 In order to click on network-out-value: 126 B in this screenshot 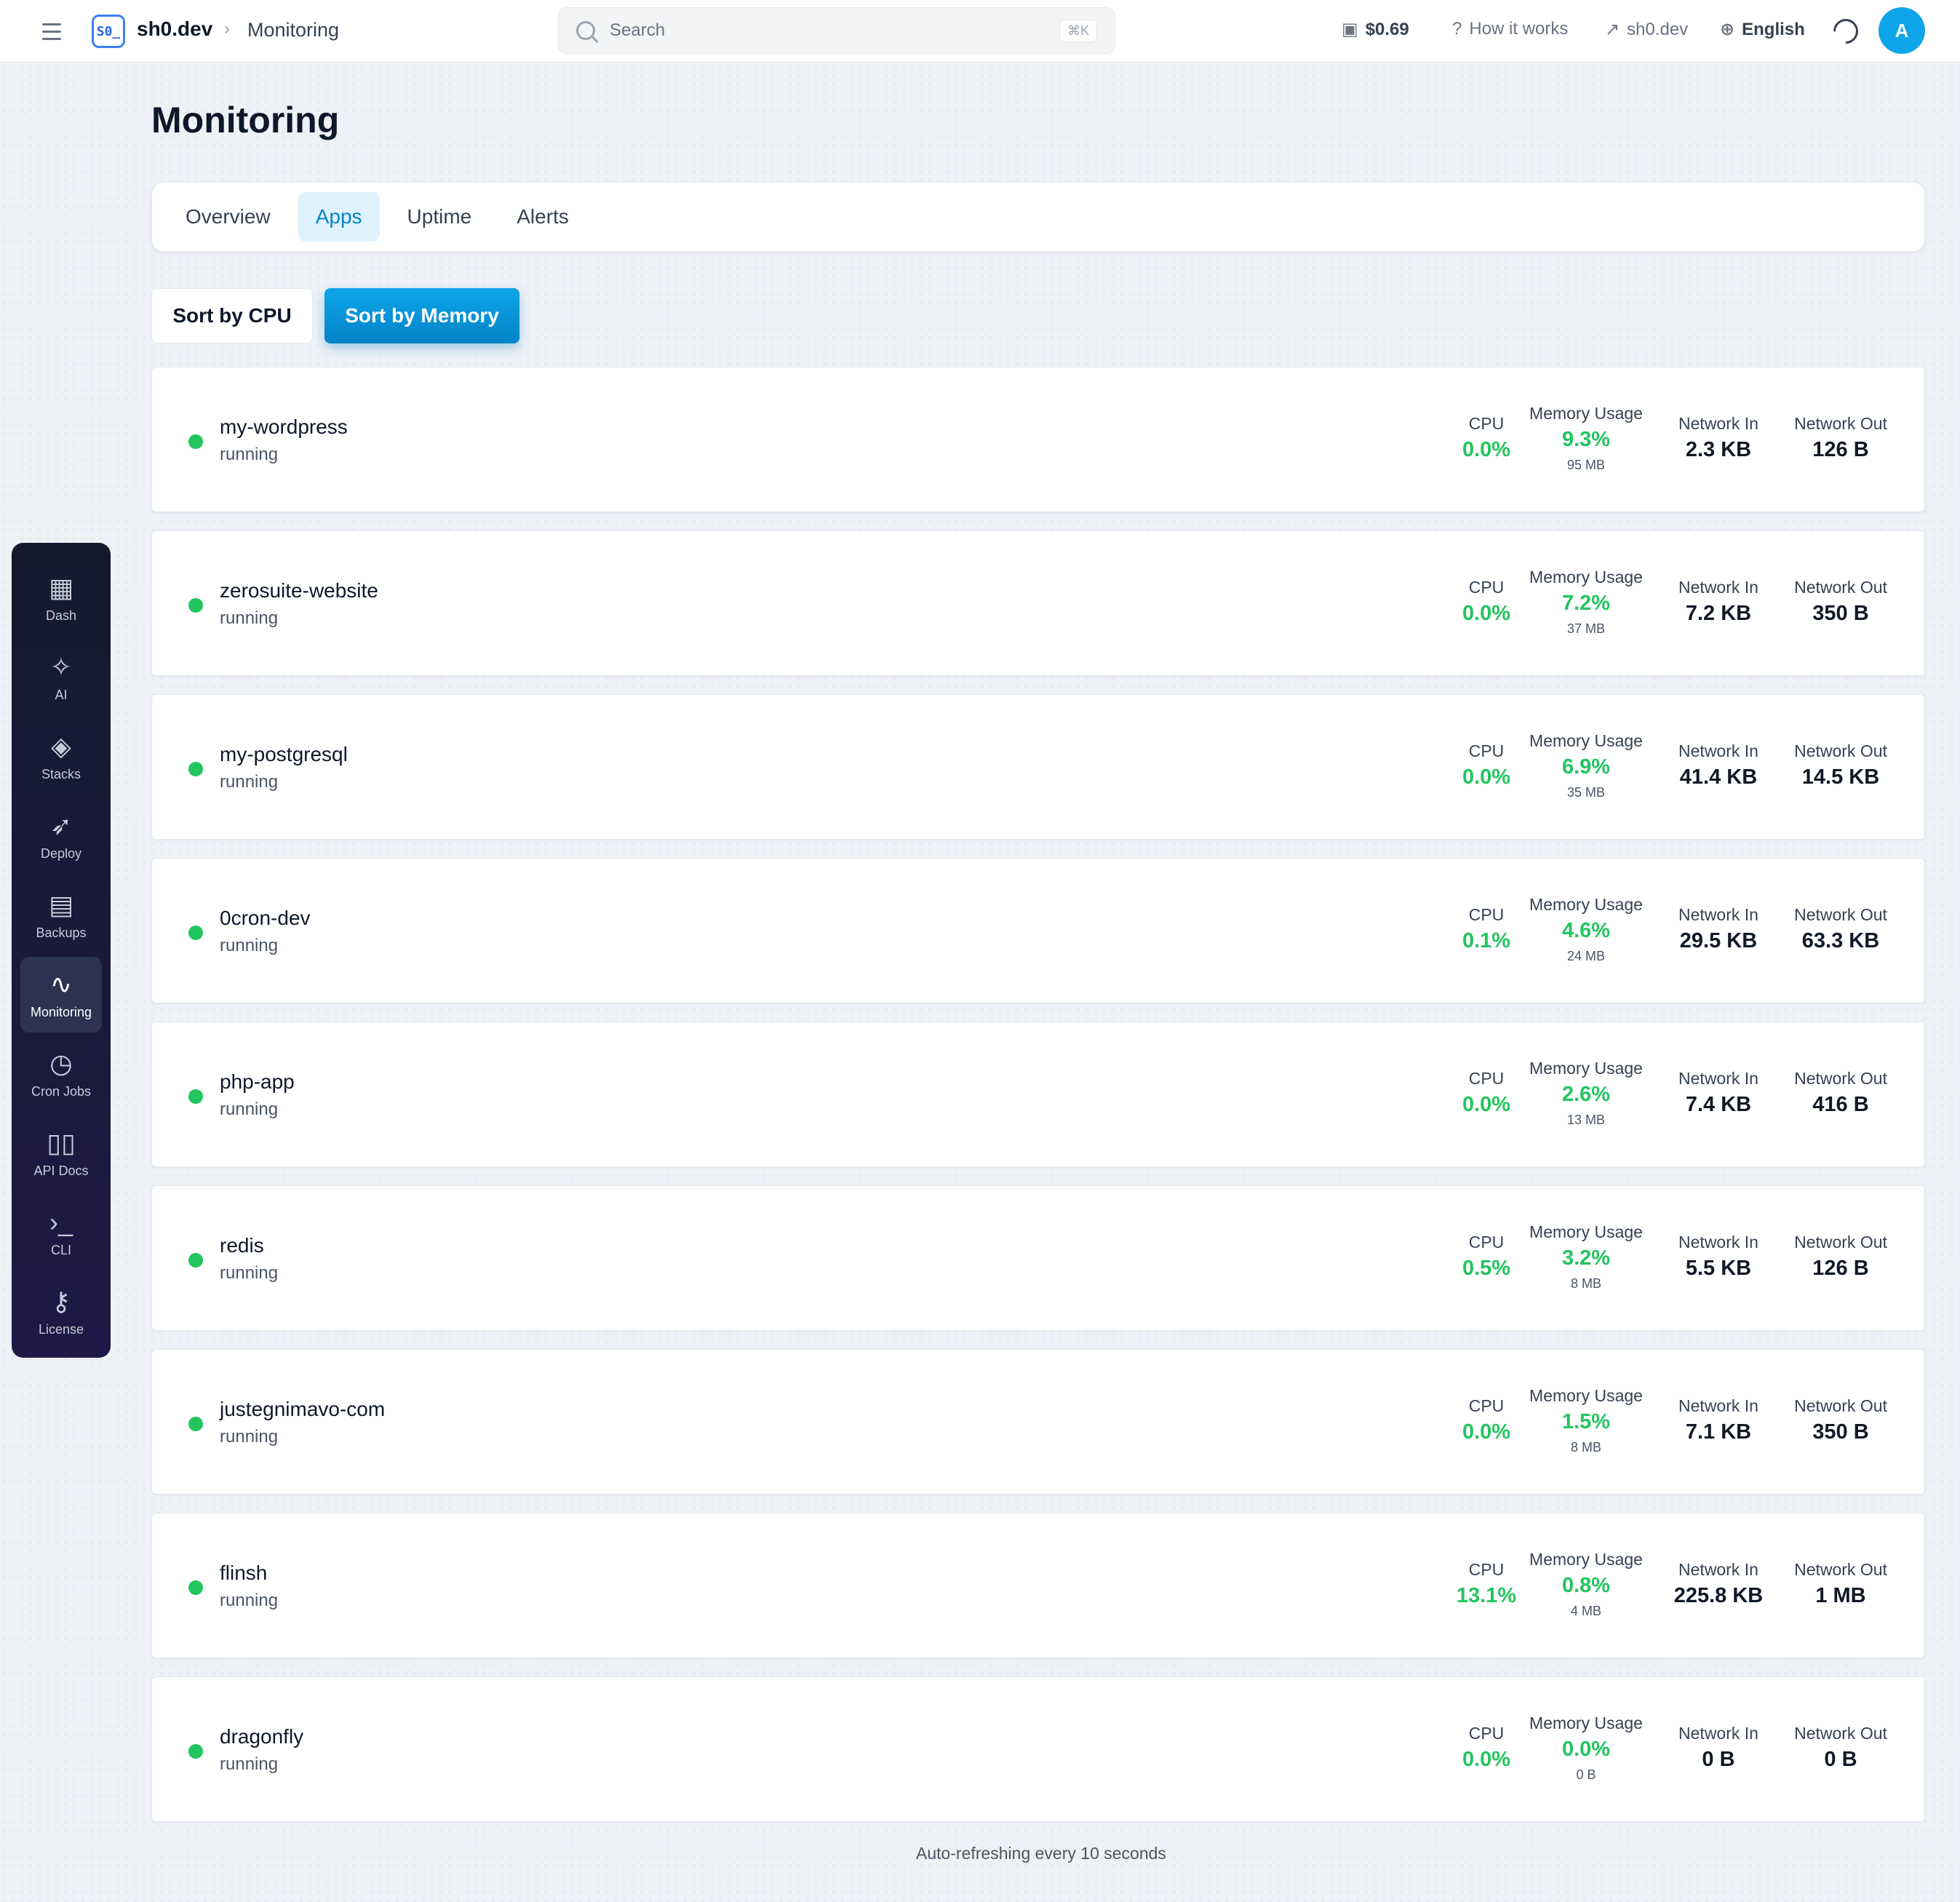, I will do `click(1840, 1268)`.